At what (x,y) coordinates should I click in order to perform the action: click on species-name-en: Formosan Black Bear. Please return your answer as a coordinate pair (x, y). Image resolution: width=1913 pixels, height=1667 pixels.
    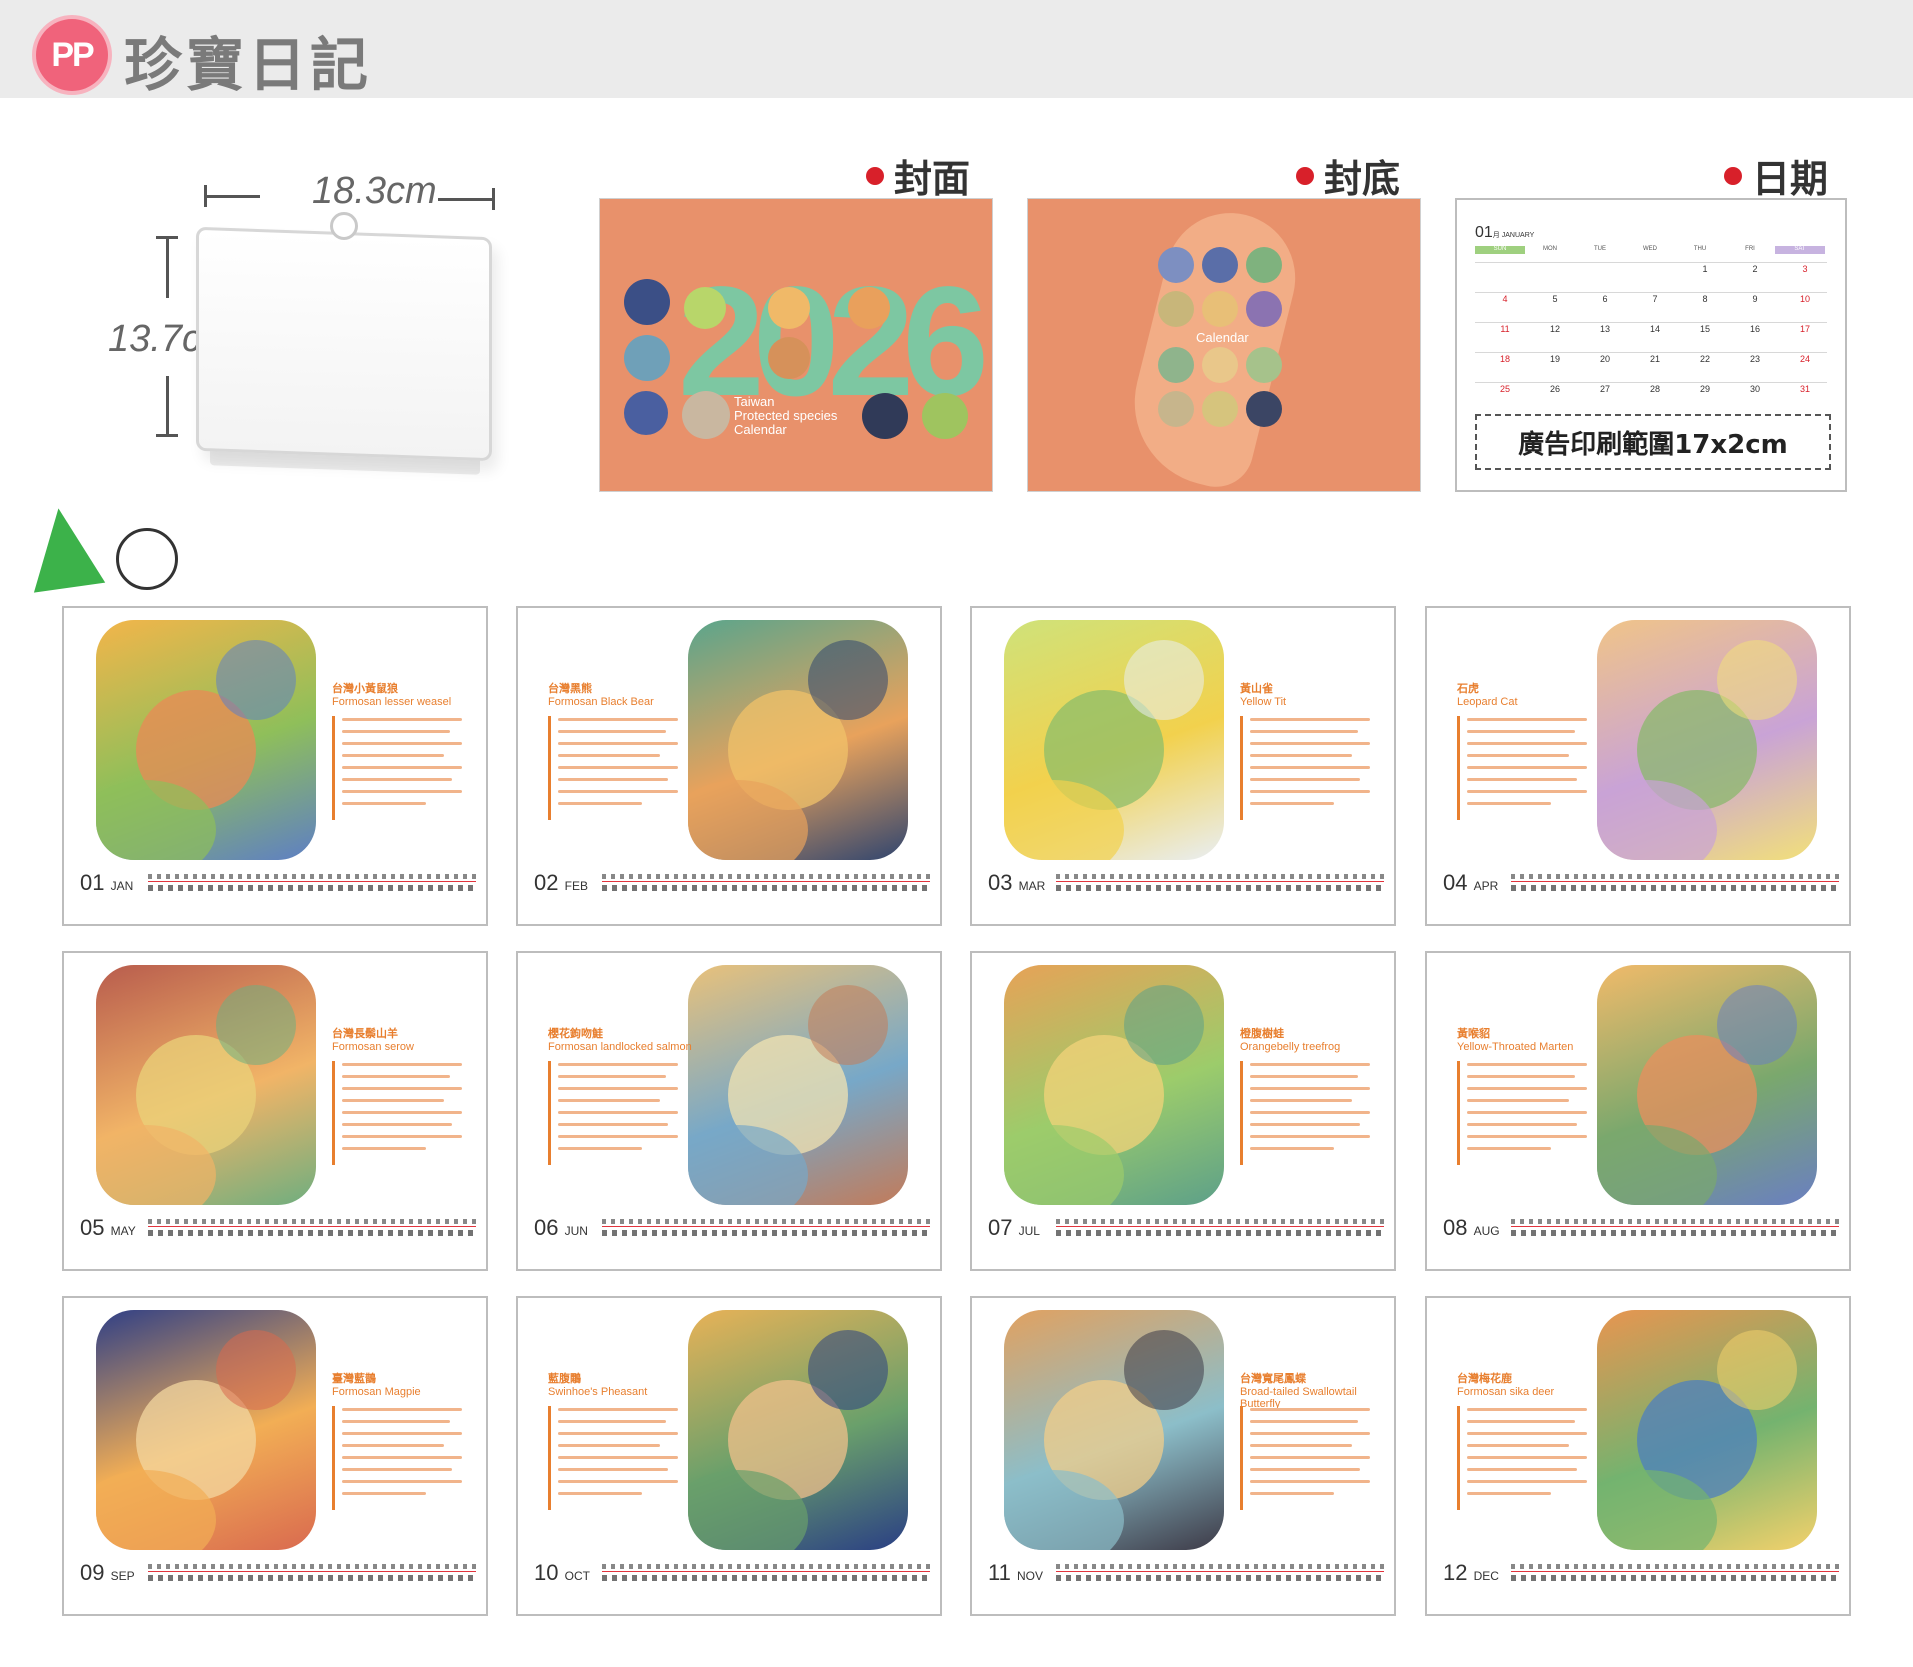
    Looking at the image, I should click on (601, 702).